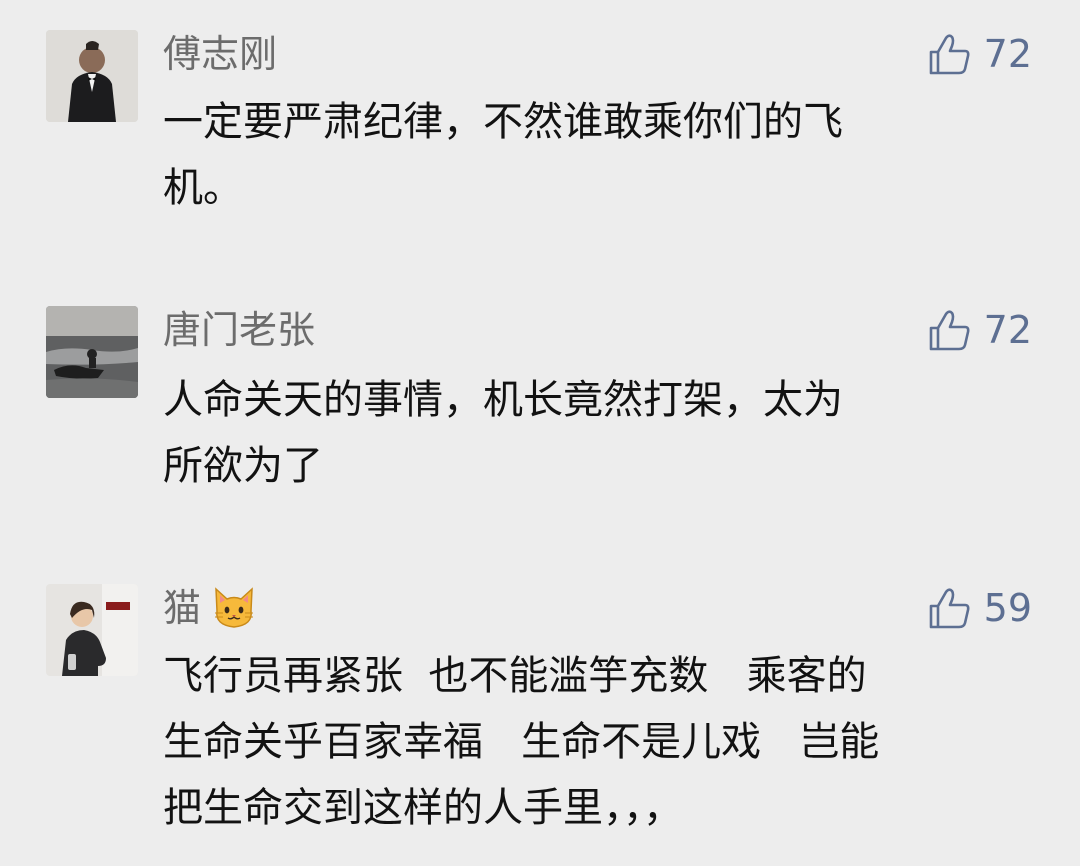 The width and height of the screenshot is (1080, 866). I want to click on comment-text: 一定要严肃纪律，不然谁敢乘你们的飞 机。, so click(603, 155).